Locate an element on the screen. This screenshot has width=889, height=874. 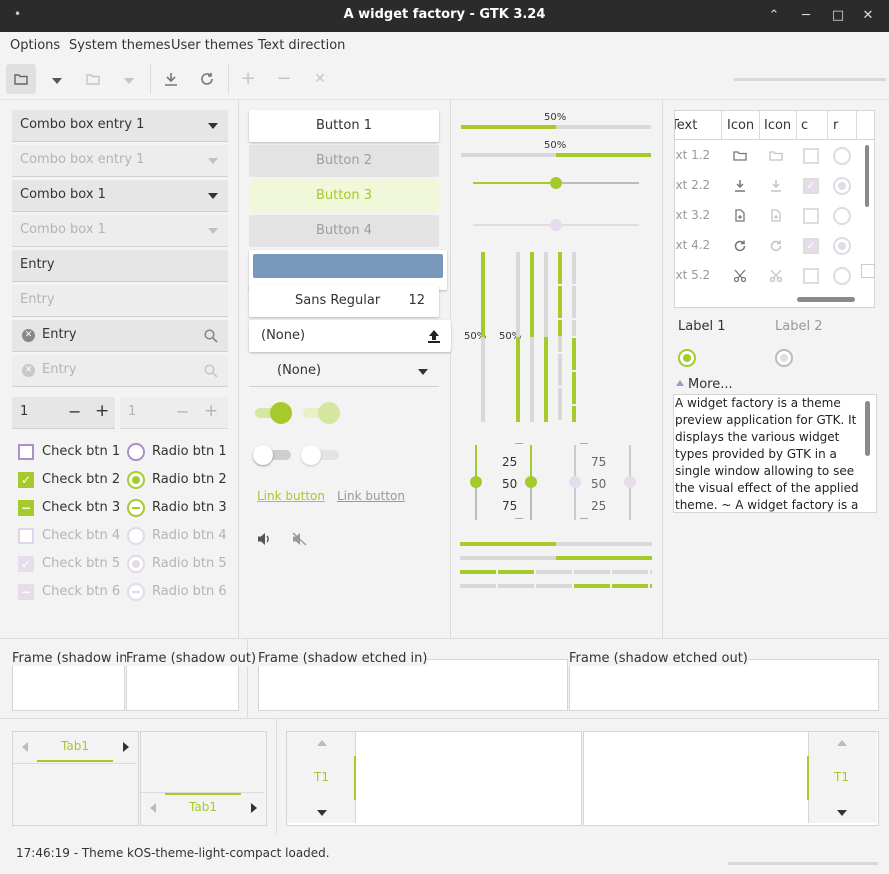
mute-icon is located at coordinates (300, 539).